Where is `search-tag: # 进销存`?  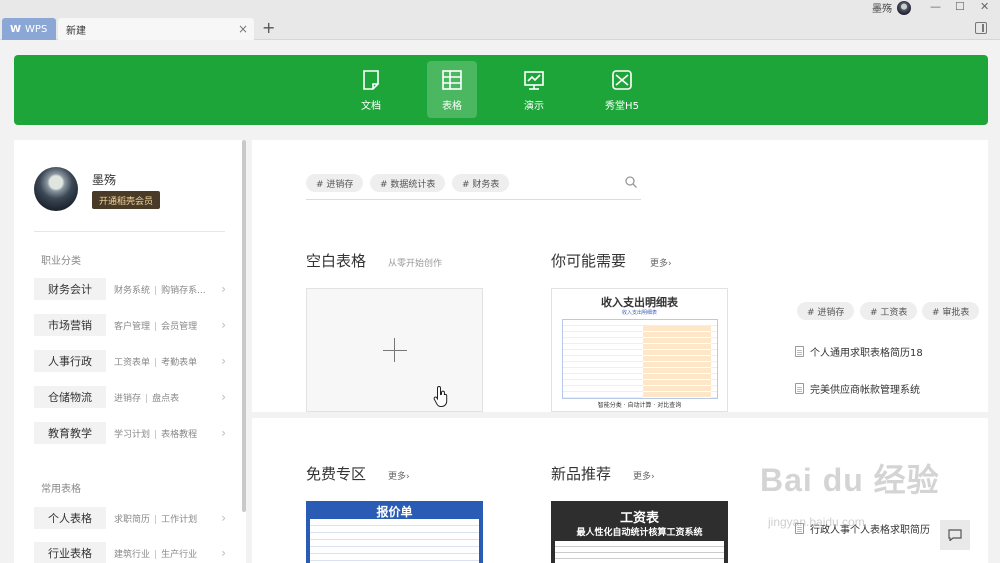 search-tag: # 进销存 is located at coordinates (335, 183).